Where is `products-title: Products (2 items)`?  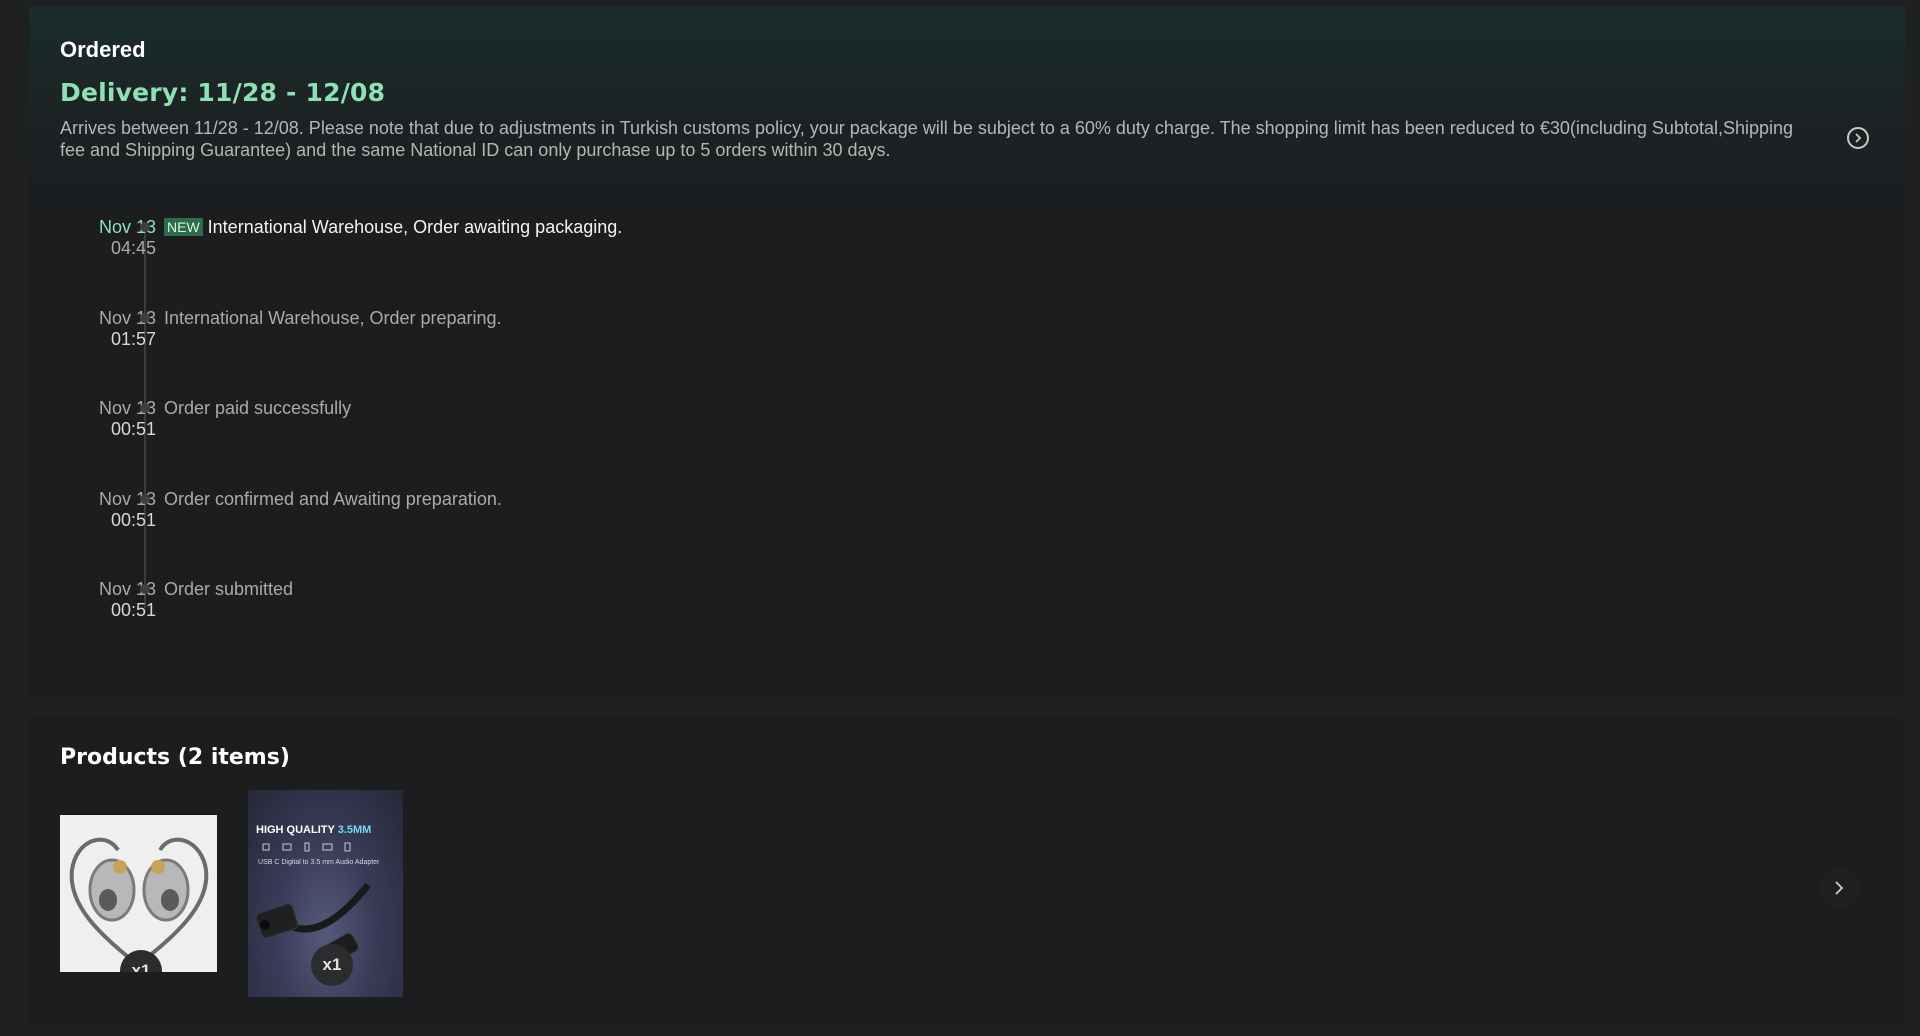
products-title: Products (2 items) is located at coordinates (175, 757).